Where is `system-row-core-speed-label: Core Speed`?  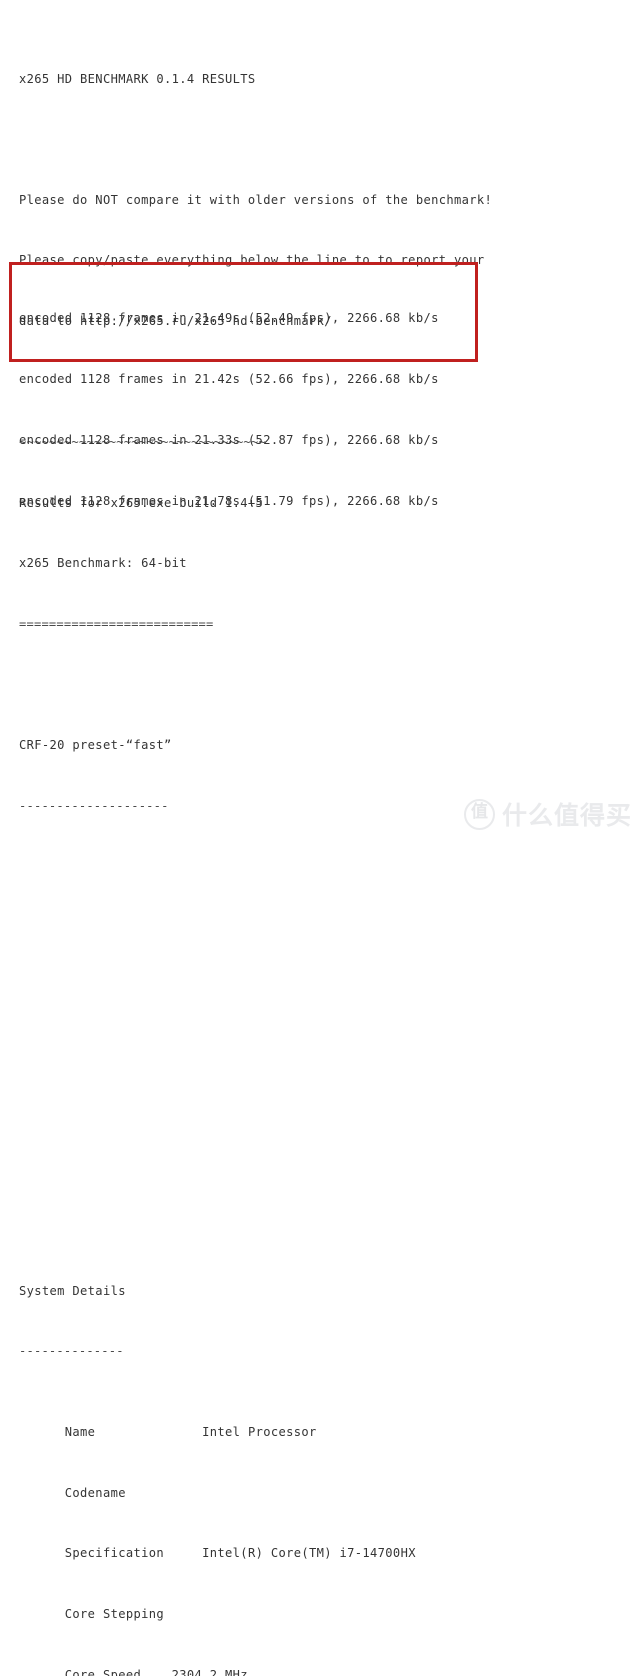 system-row-core-speed-label: Core Speed is located at coordinates (95, 1671).